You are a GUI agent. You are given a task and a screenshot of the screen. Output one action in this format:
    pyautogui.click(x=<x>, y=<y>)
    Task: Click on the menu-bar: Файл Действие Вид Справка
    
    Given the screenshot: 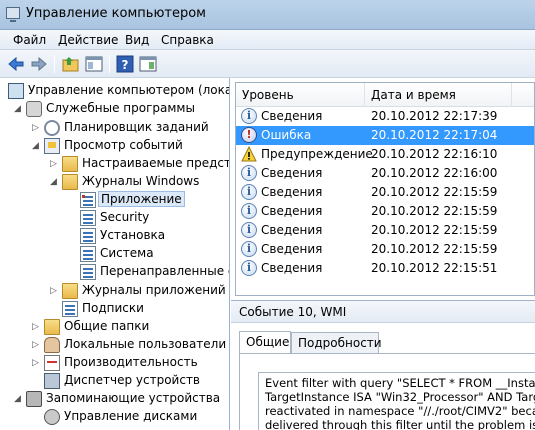 What is the action you would take?
    pyautogui.click(x=267, y=40)
    